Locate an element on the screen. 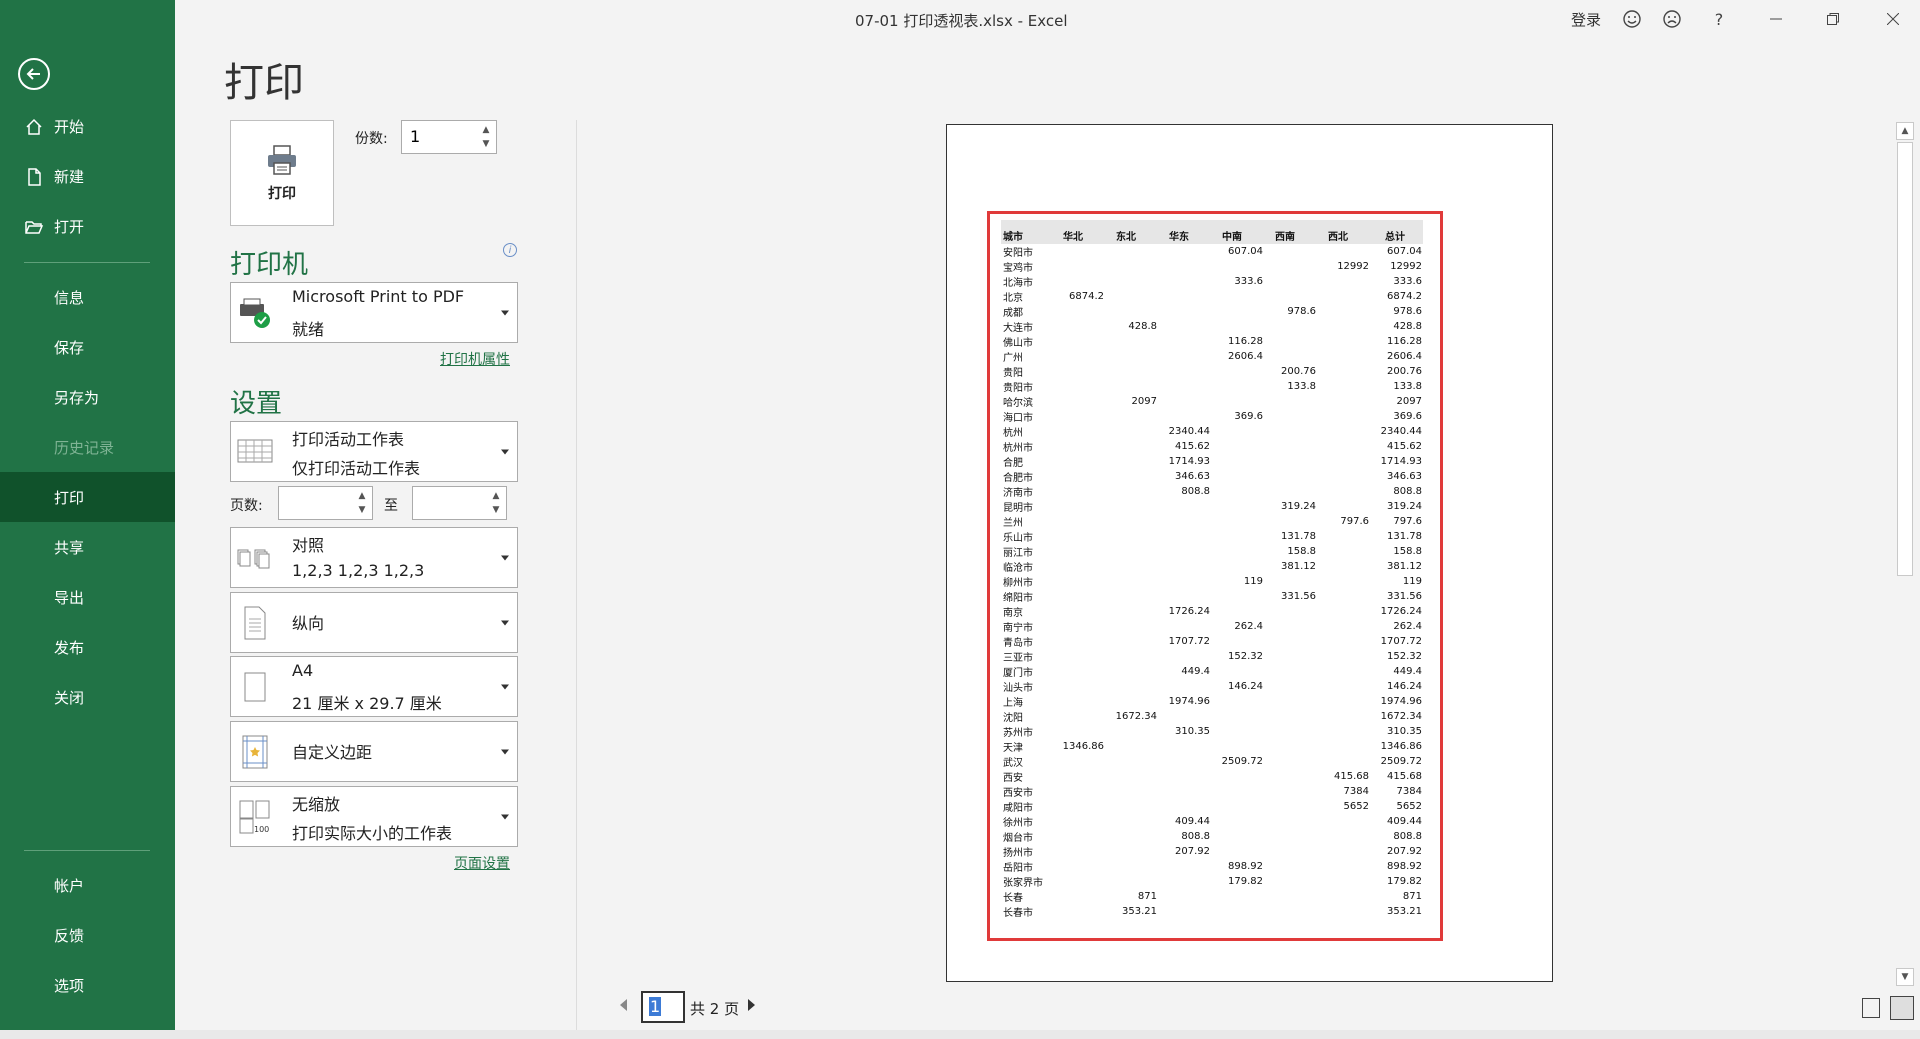 Image resolution: width=1920 pixels, height=1039 pixels. pivot-row: 大连市 428.8 428.8 is located at coordinates (1212, 326).